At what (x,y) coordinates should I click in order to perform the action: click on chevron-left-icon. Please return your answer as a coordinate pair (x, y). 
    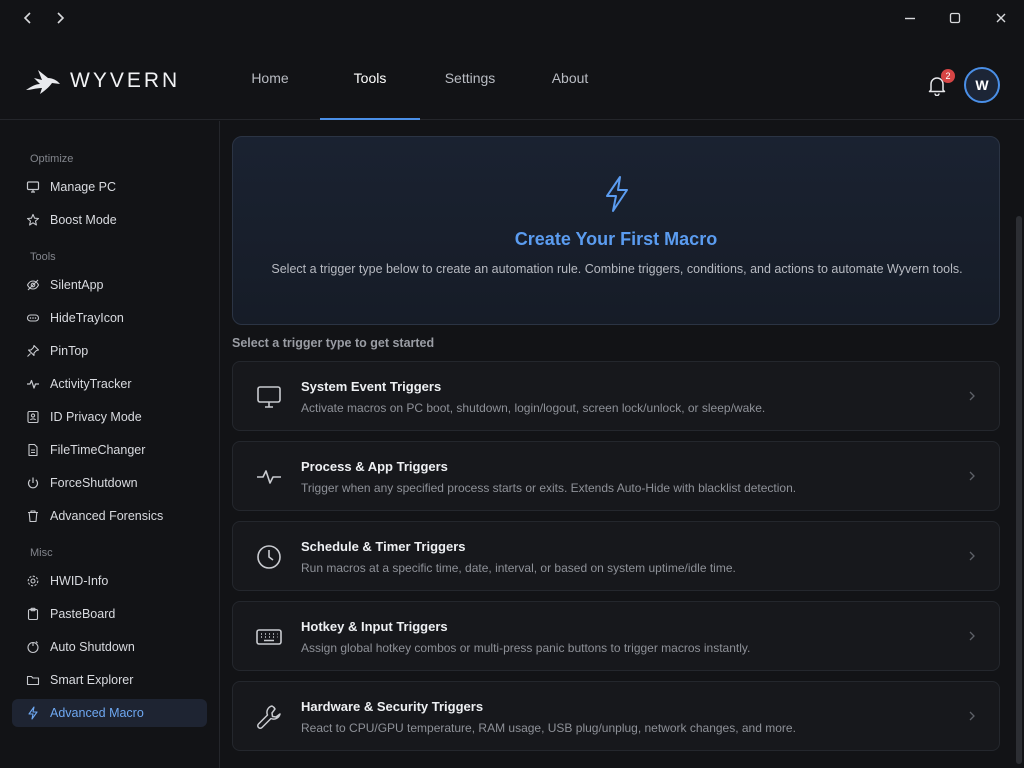
    Looking at the image, I should click on (27, 18).